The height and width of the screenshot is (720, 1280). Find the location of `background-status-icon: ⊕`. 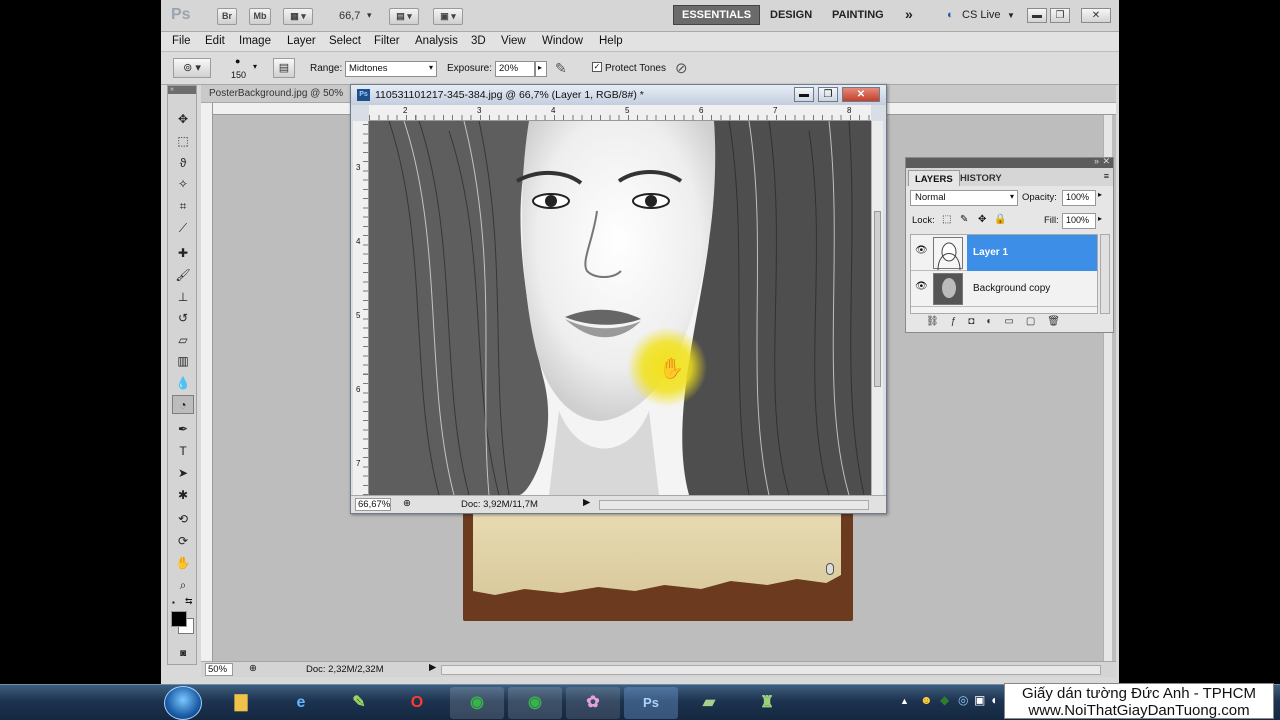

background-status-icon: ⊕ is located at coordinates (253, 668).